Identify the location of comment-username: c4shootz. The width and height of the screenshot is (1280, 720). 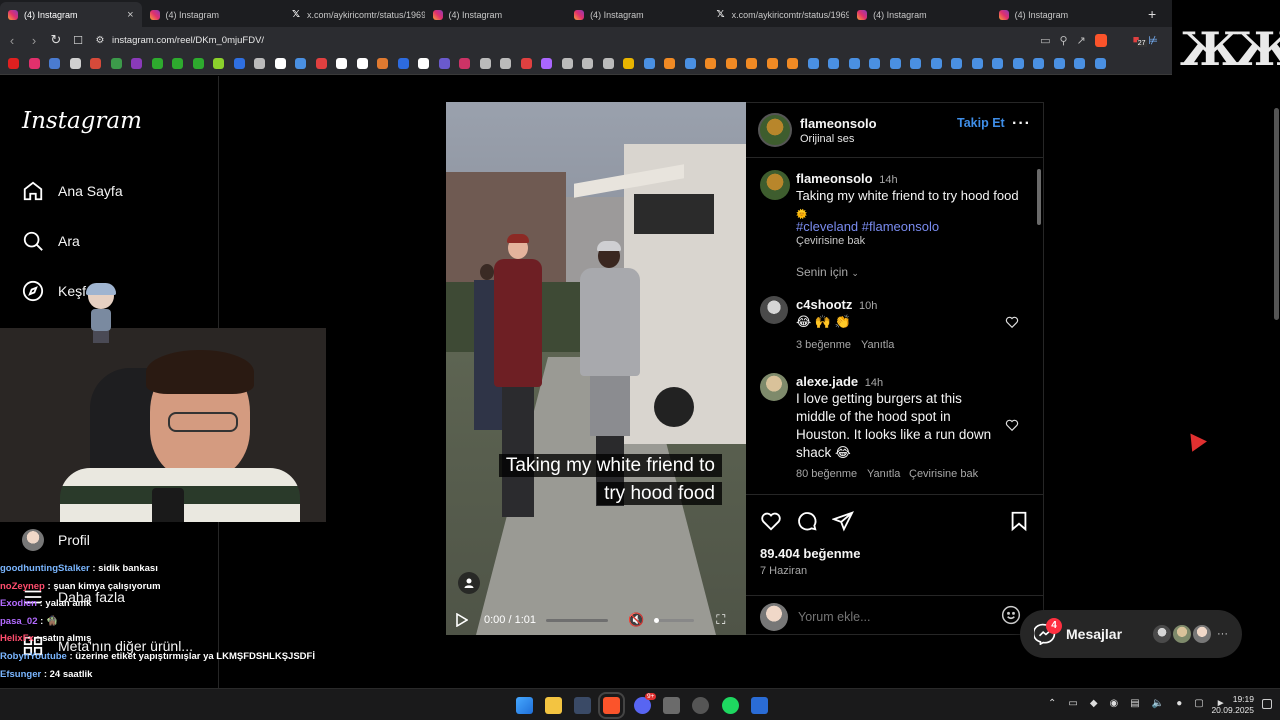
(824, 304).